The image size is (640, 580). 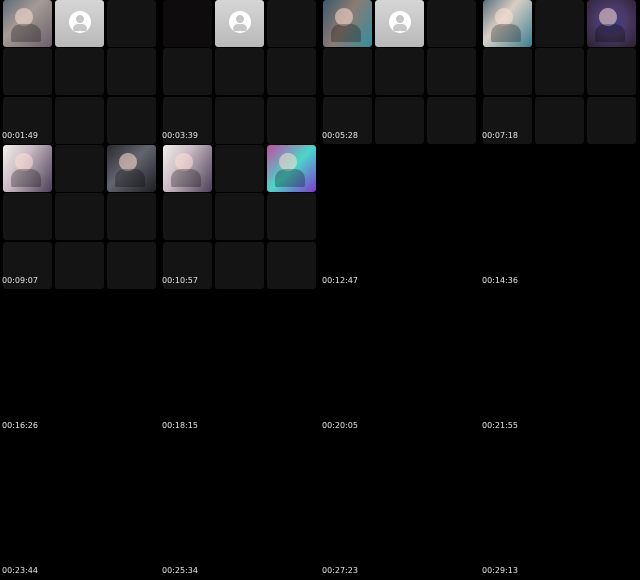 What do you see at coordinates (340, 425) in the screenshot?
I see `frame-timestamp: 00:20:05` at bounding box center [340, 425].